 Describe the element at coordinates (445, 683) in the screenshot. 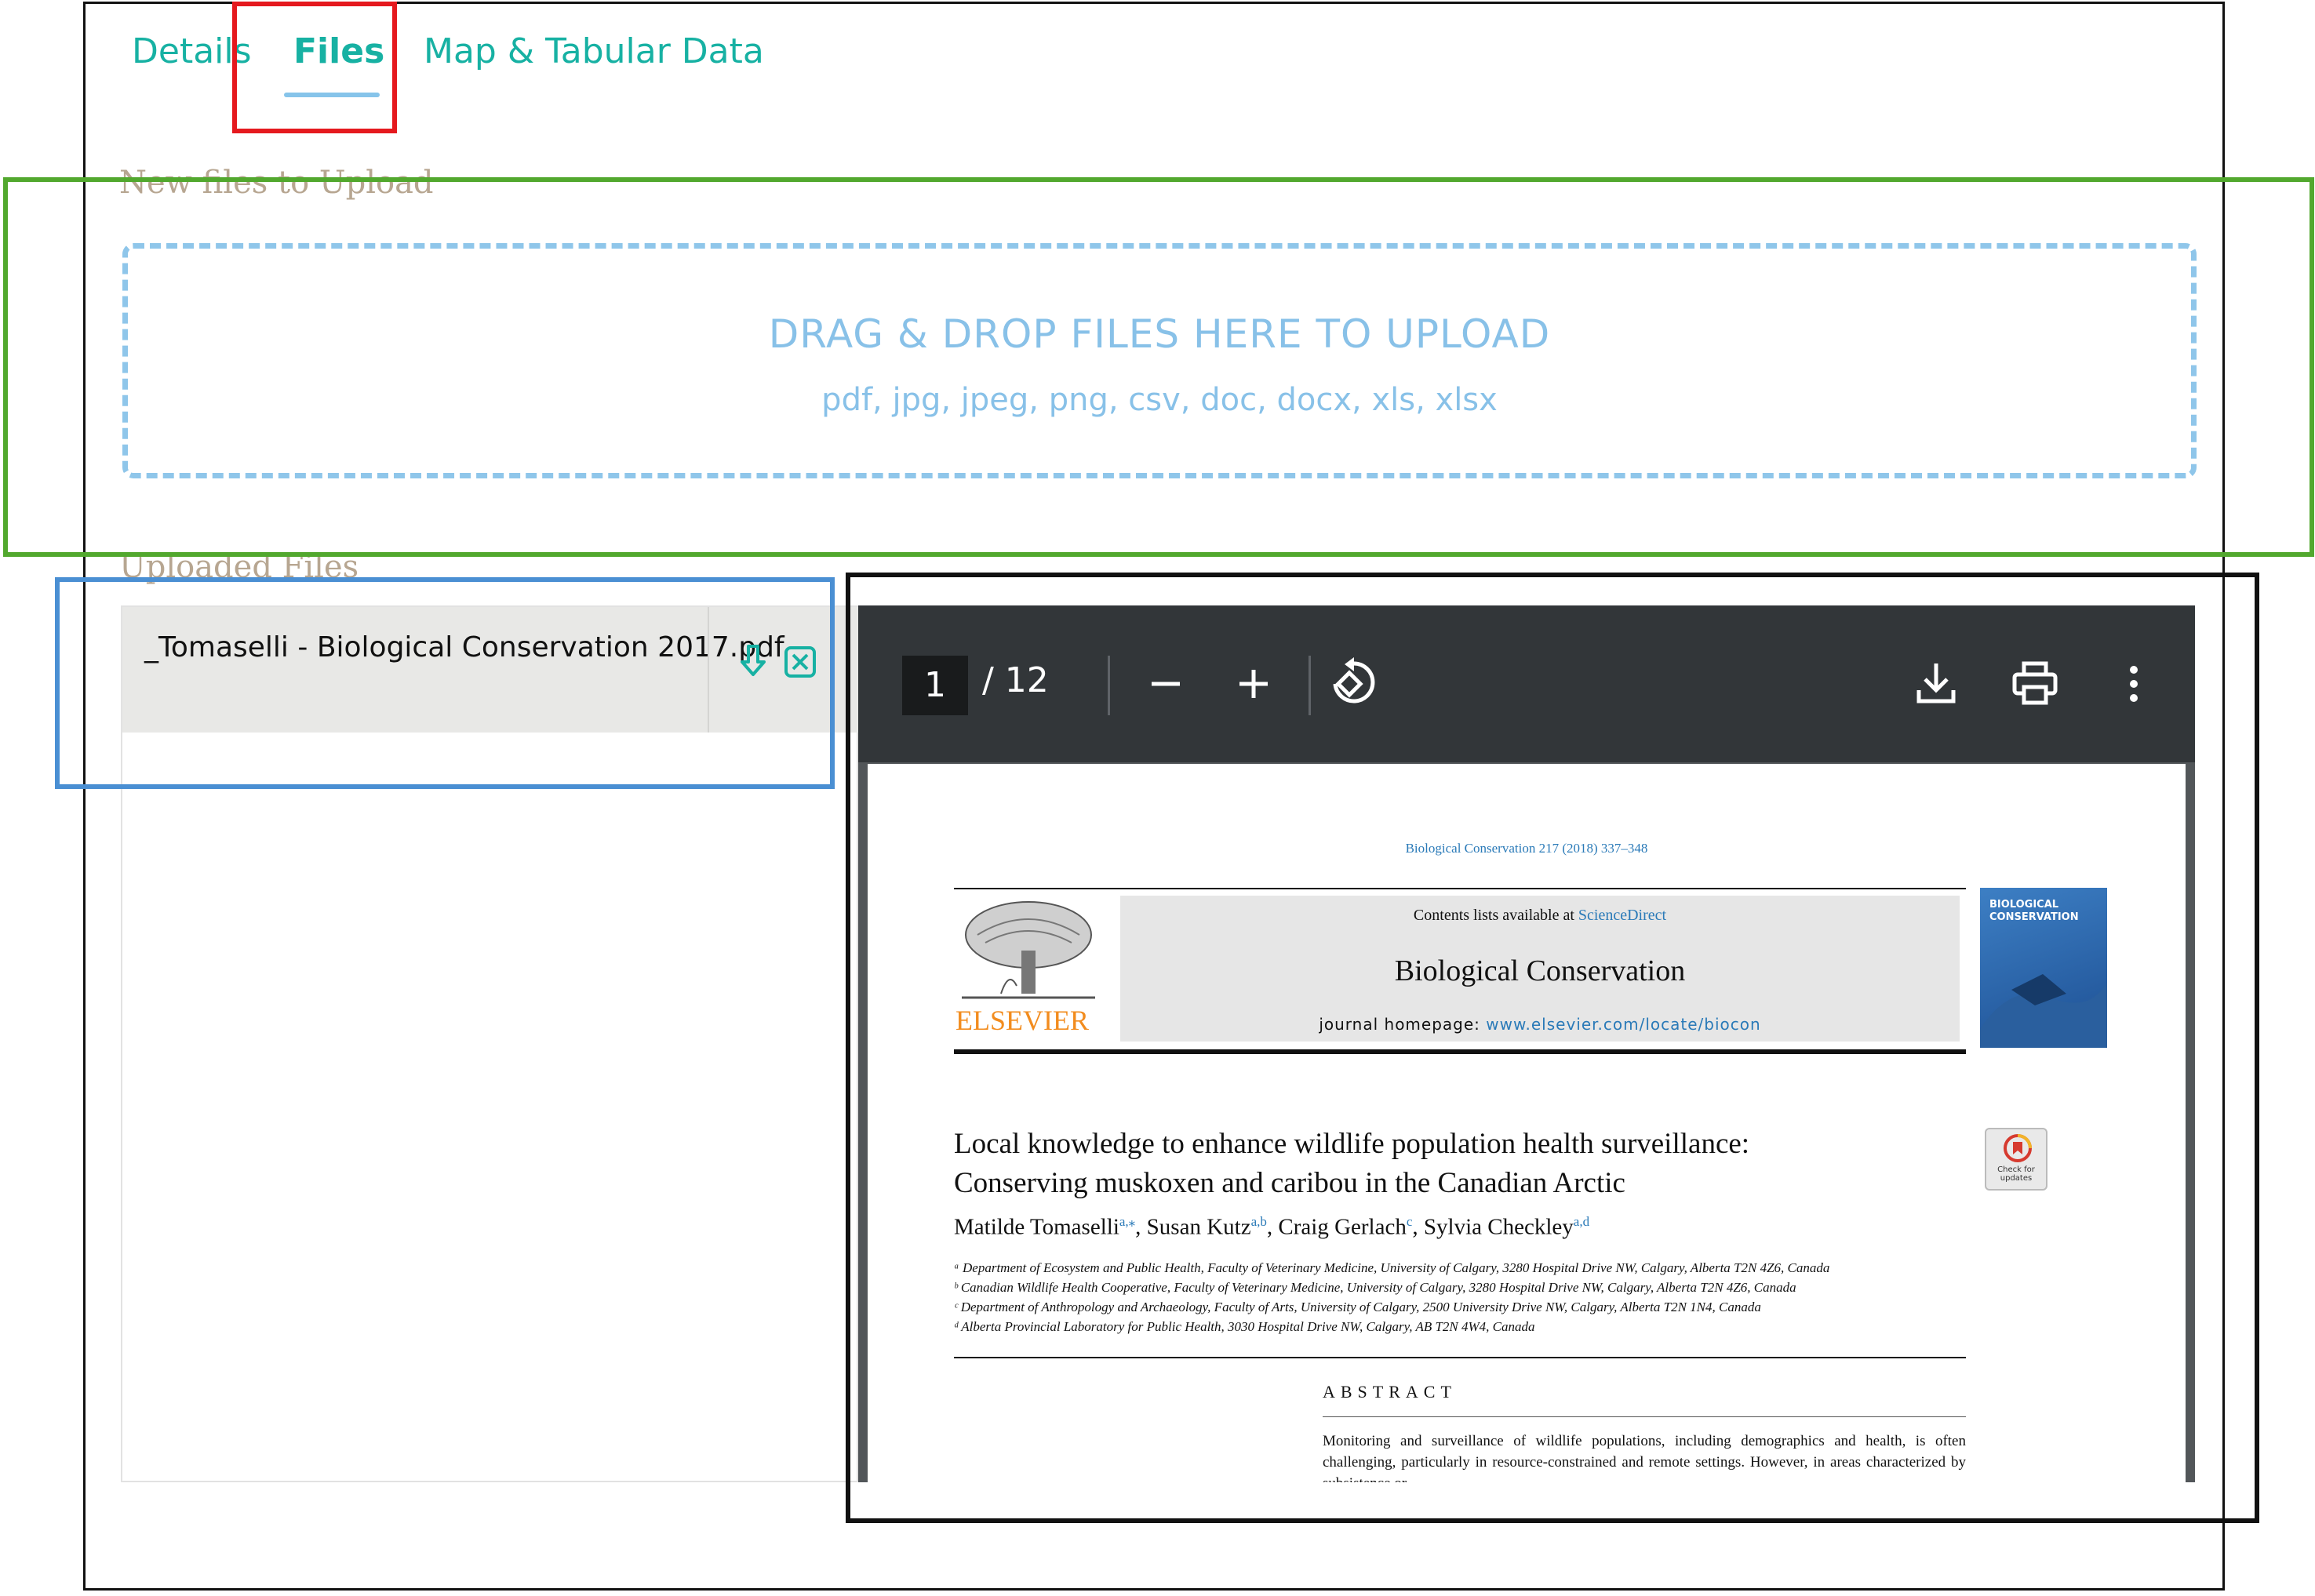

I see `highlight-uploaded-file` at that location.